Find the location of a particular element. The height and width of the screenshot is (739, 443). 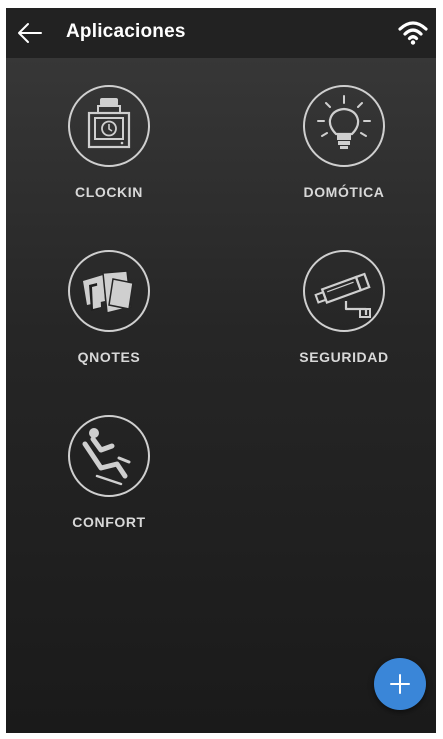

security-camera-icon is located at coordinates (344, 291).